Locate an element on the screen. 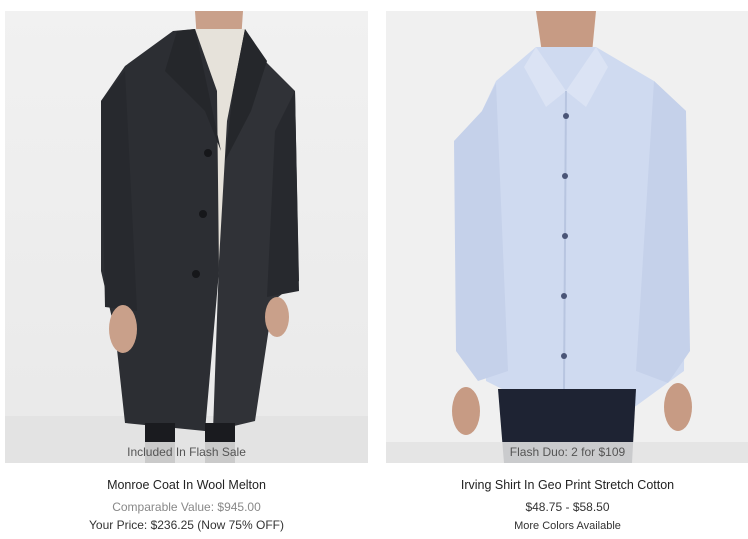 The height and width of the screenshot is (539, 748). comparable-value: Comparable Value: $945.00 is located at coordinates (186, 507).